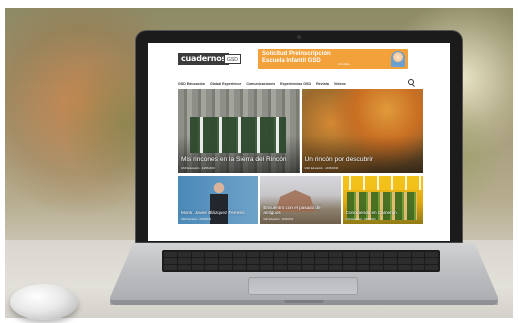 The width and height of the screenshot is (518, 323). I want to click on webcam-icon, so click(299, 37).